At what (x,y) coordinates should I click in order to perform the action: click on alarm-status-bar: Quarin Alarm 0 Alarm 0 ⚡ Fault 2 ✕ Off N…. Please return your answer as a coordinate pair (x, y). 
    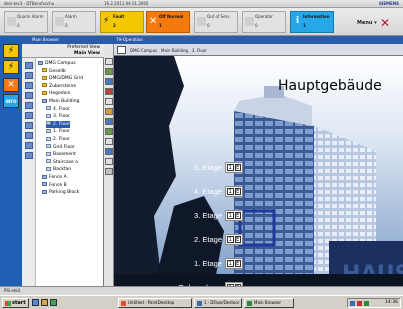
    Looking at the image, I should click on (201, 22).